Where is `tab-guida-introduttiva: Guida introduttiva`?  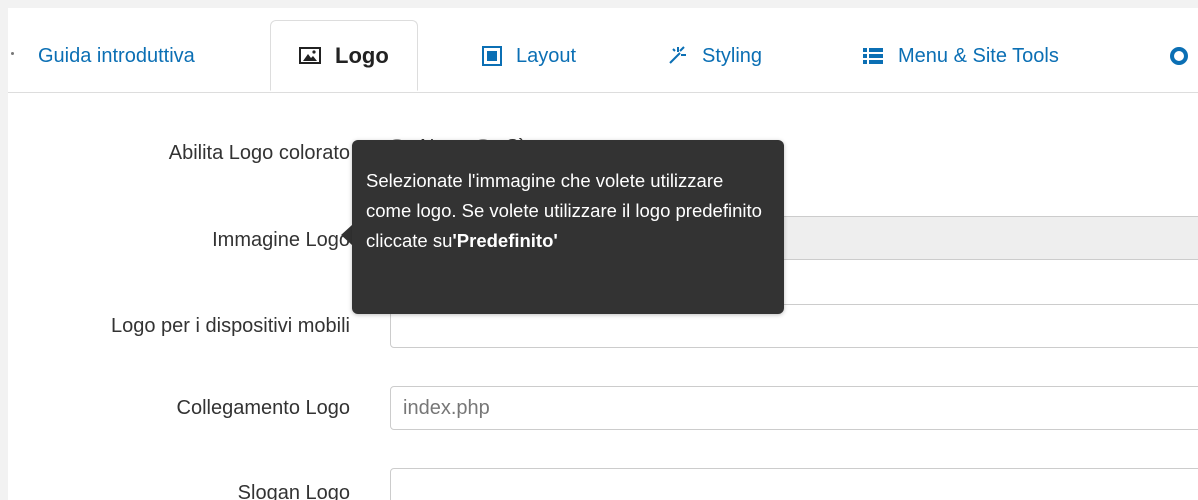 tab-guida-introduttiva: Guida introduttiva is located at coordinates (116, 56).